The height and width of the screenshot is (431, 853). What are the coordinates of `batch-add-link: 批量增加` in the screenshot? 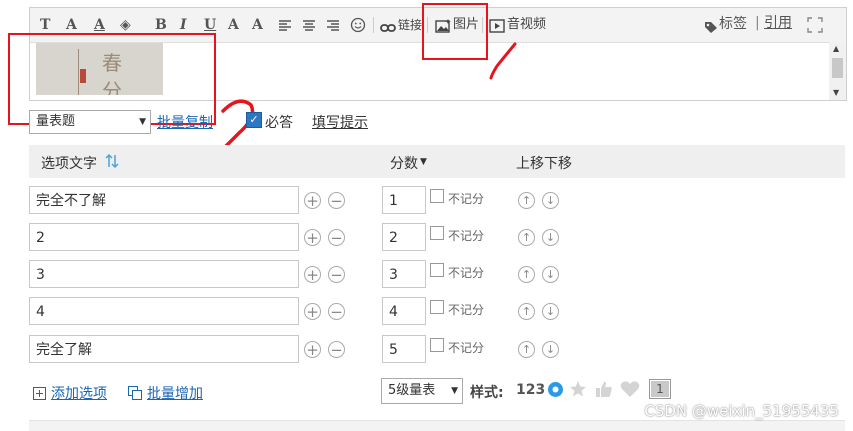 It's located at (175, 393).